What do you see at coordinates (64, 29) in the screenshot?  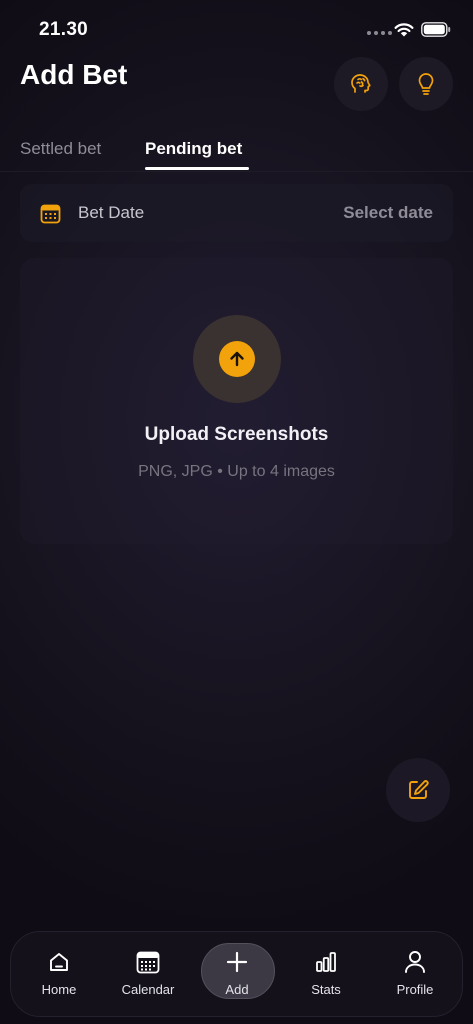 I see `status-time: 21.30` at bounding box center [64, 29].